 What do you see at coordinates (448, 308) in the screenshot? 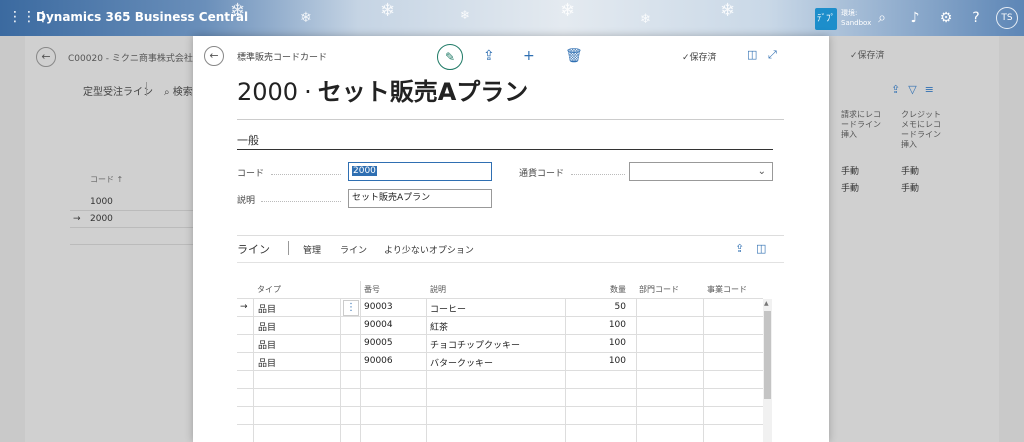
I see `cell-description: コーヒー` at bounding box center [448, 308].